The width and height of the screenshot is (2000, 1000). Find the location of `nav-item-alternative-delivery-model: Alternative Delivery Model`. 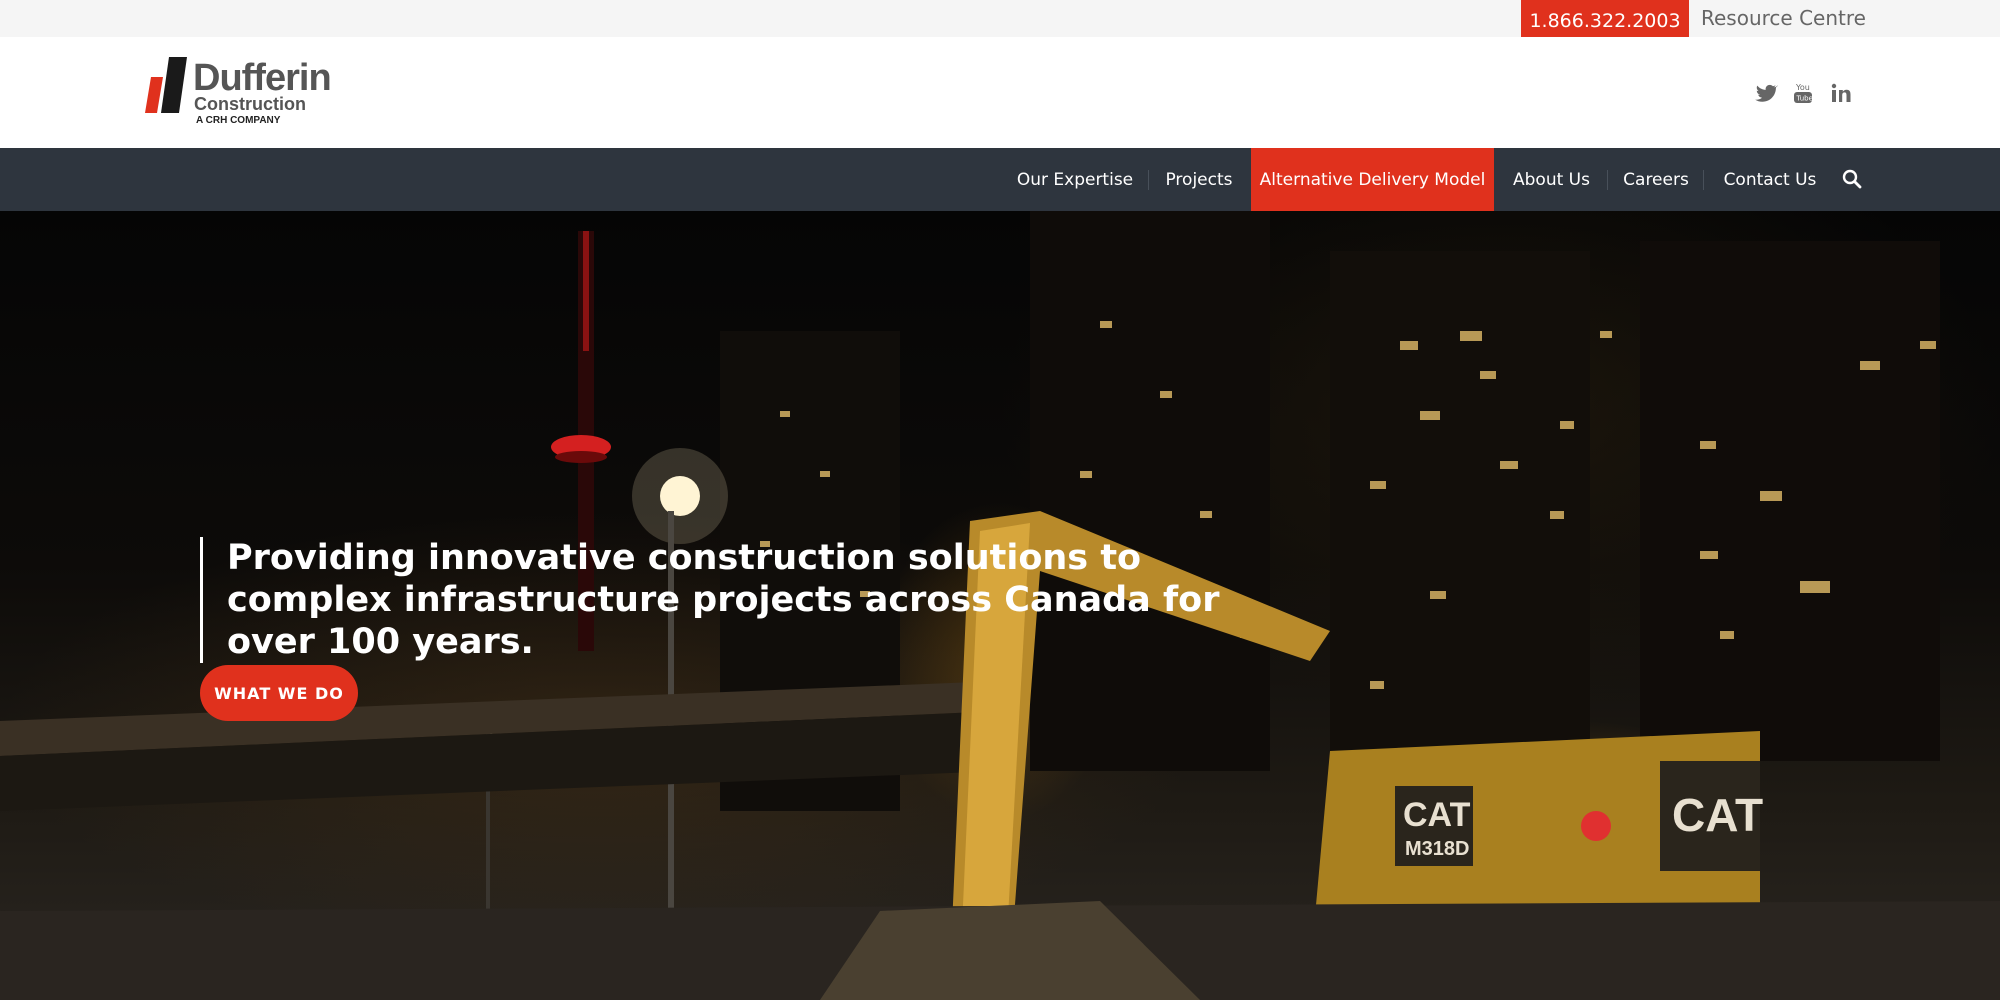

nav-item-alternative-delivery-model: Alternative Delivery Model is located at coordinates (1372, 179).